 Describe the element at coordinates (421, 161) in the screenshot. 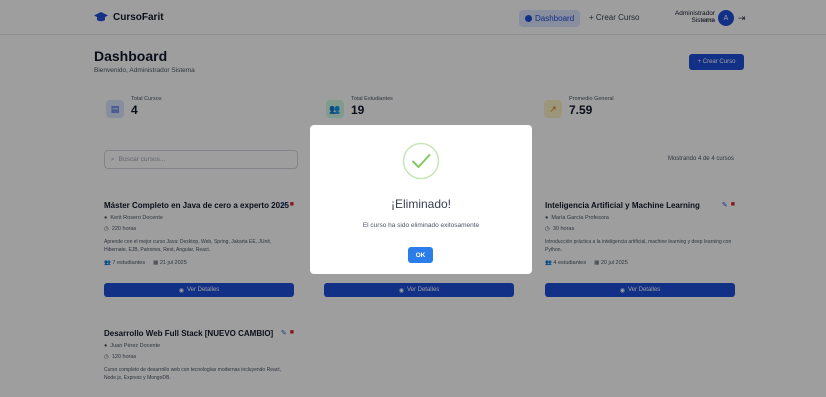

I see `success-check-icon` at that location.